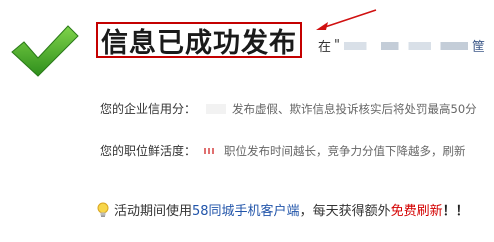  Describe the element at coordinates (246, 209) in the screenshot. I see `mobile-client-link: 58同城手机客户端` at that location.